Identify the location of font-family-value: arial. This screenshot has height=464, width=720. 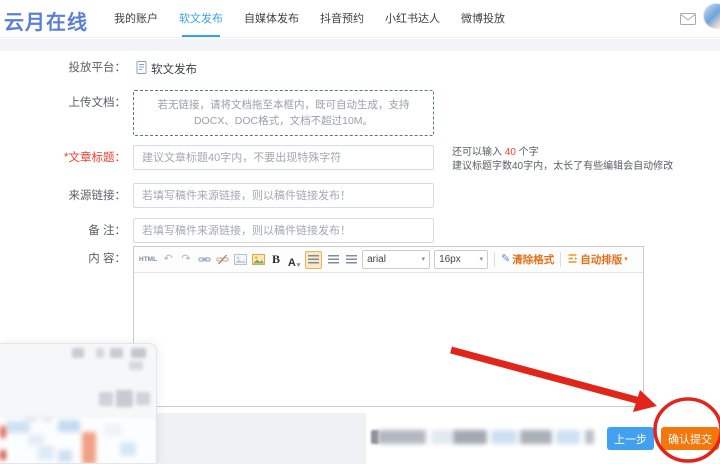
(376, 259).